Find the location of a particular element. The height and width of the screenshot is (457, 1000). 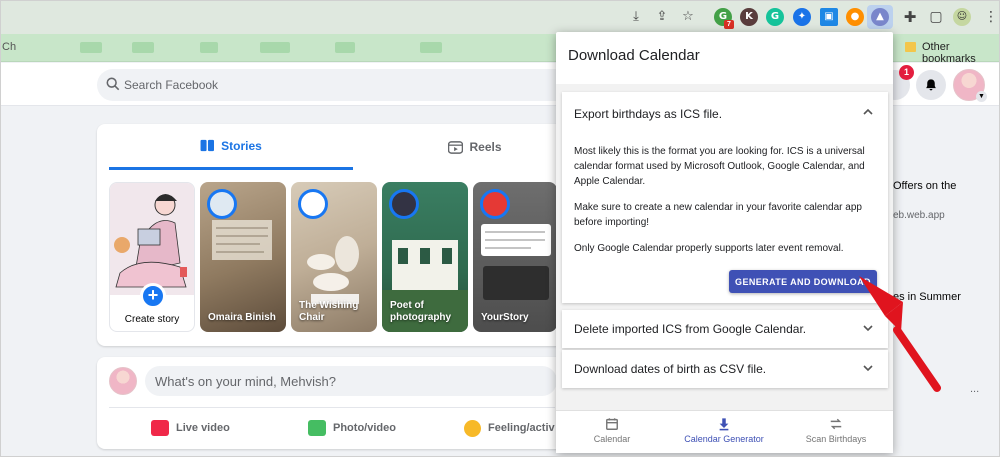

create-story-image is located at coordinates (152, 239).